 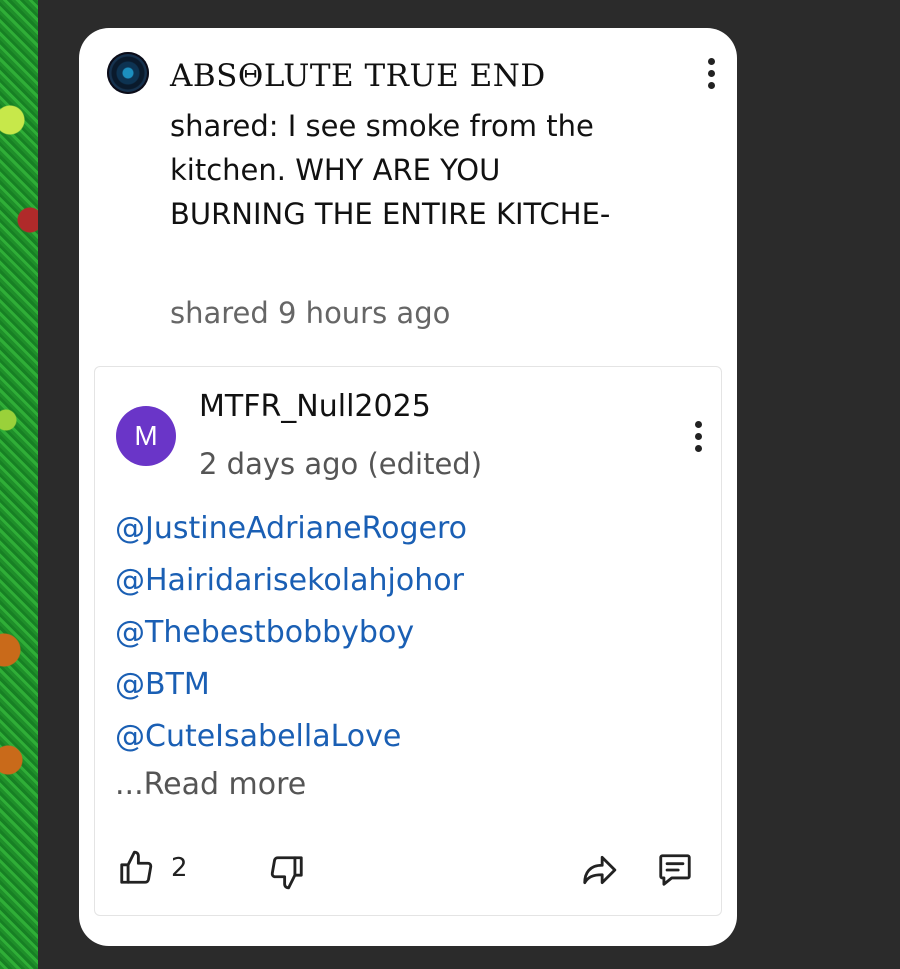 What do you see at coordinates (358, 76) in the screenshot?
I see `post-title: ABSΘLUTE TRUE END` at bounding box center [358, 76].